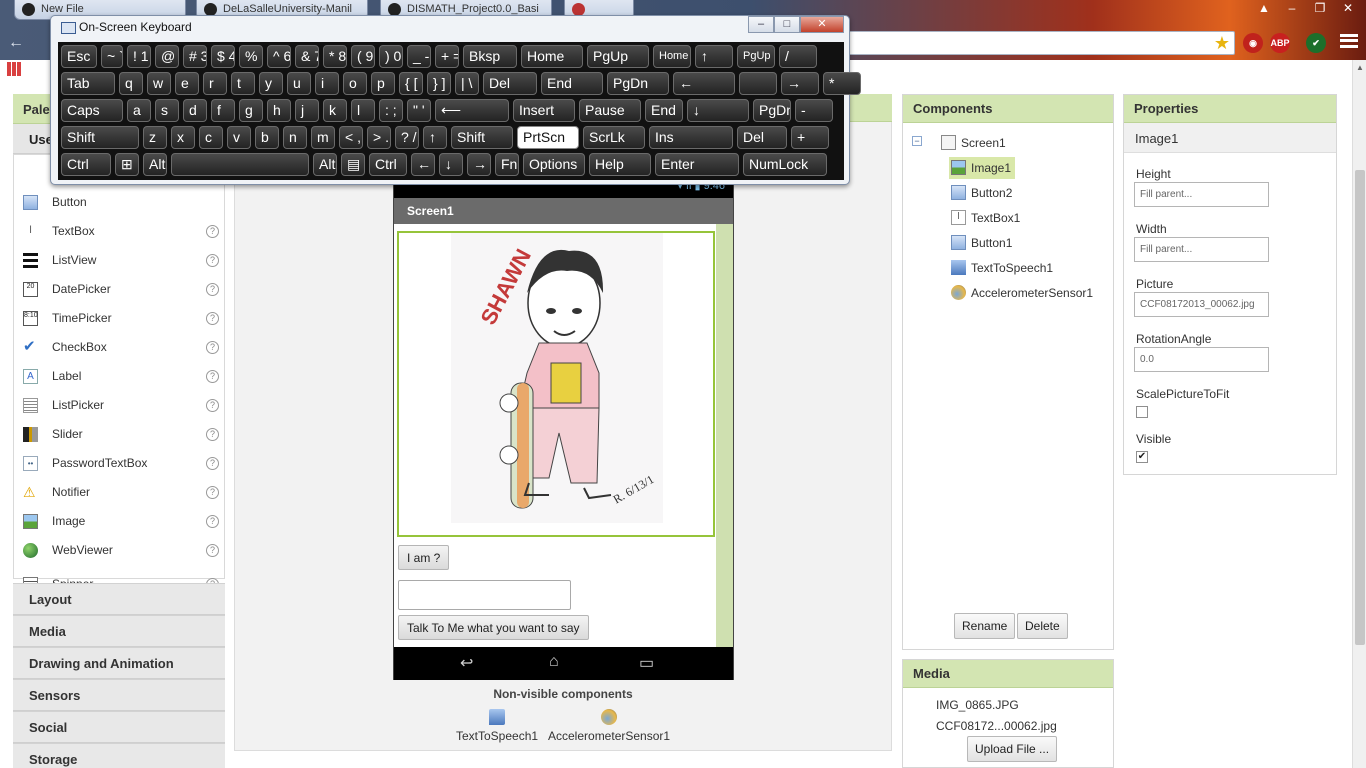  What do you see at coordinates (187, 83) in the screenshot?
I see `key-e: e` at bounding box center [187, 83].